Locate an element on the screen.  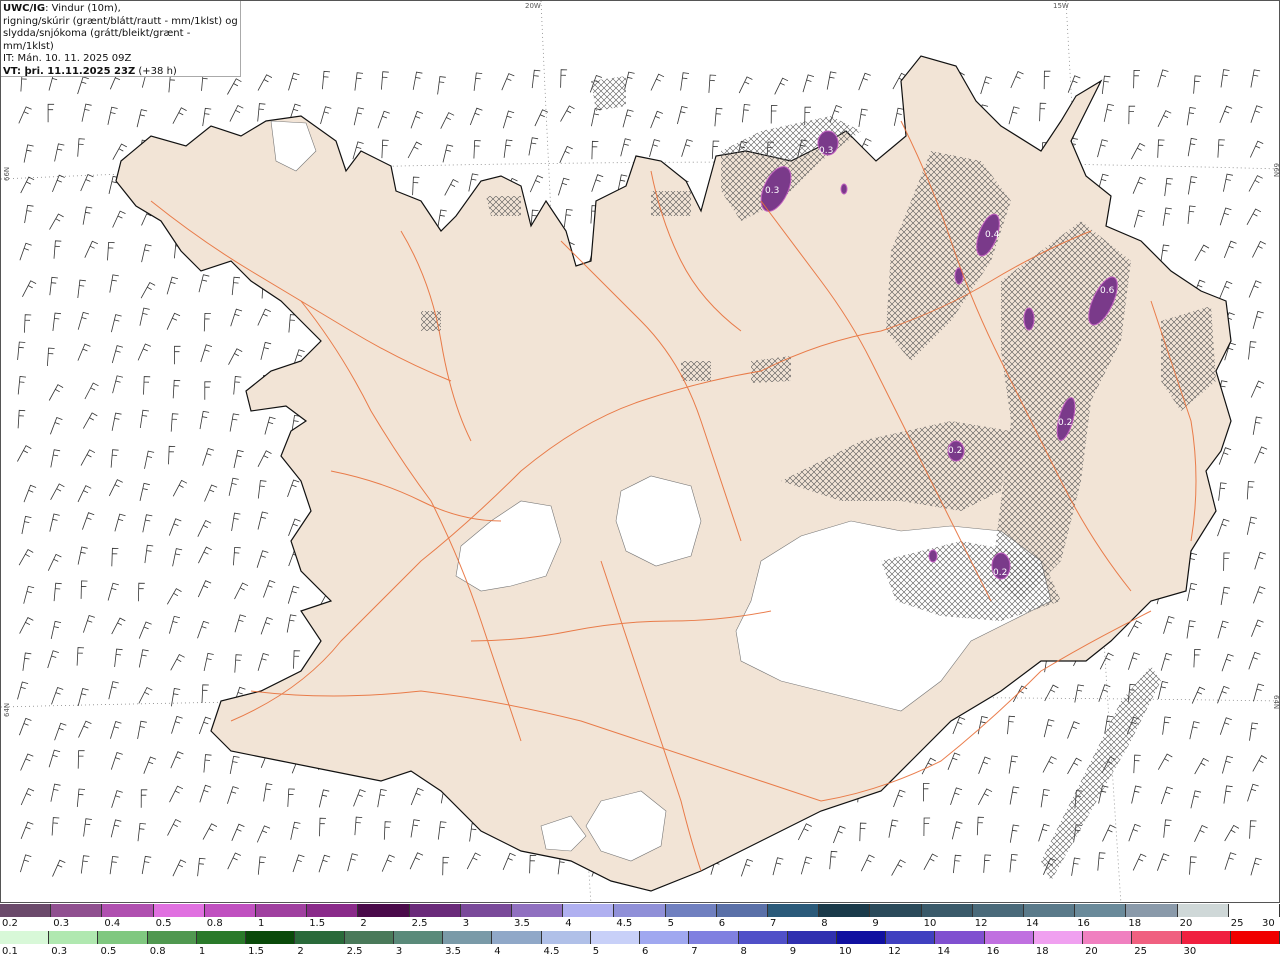
legend-label: 16 is located at coordinates (993, 951).